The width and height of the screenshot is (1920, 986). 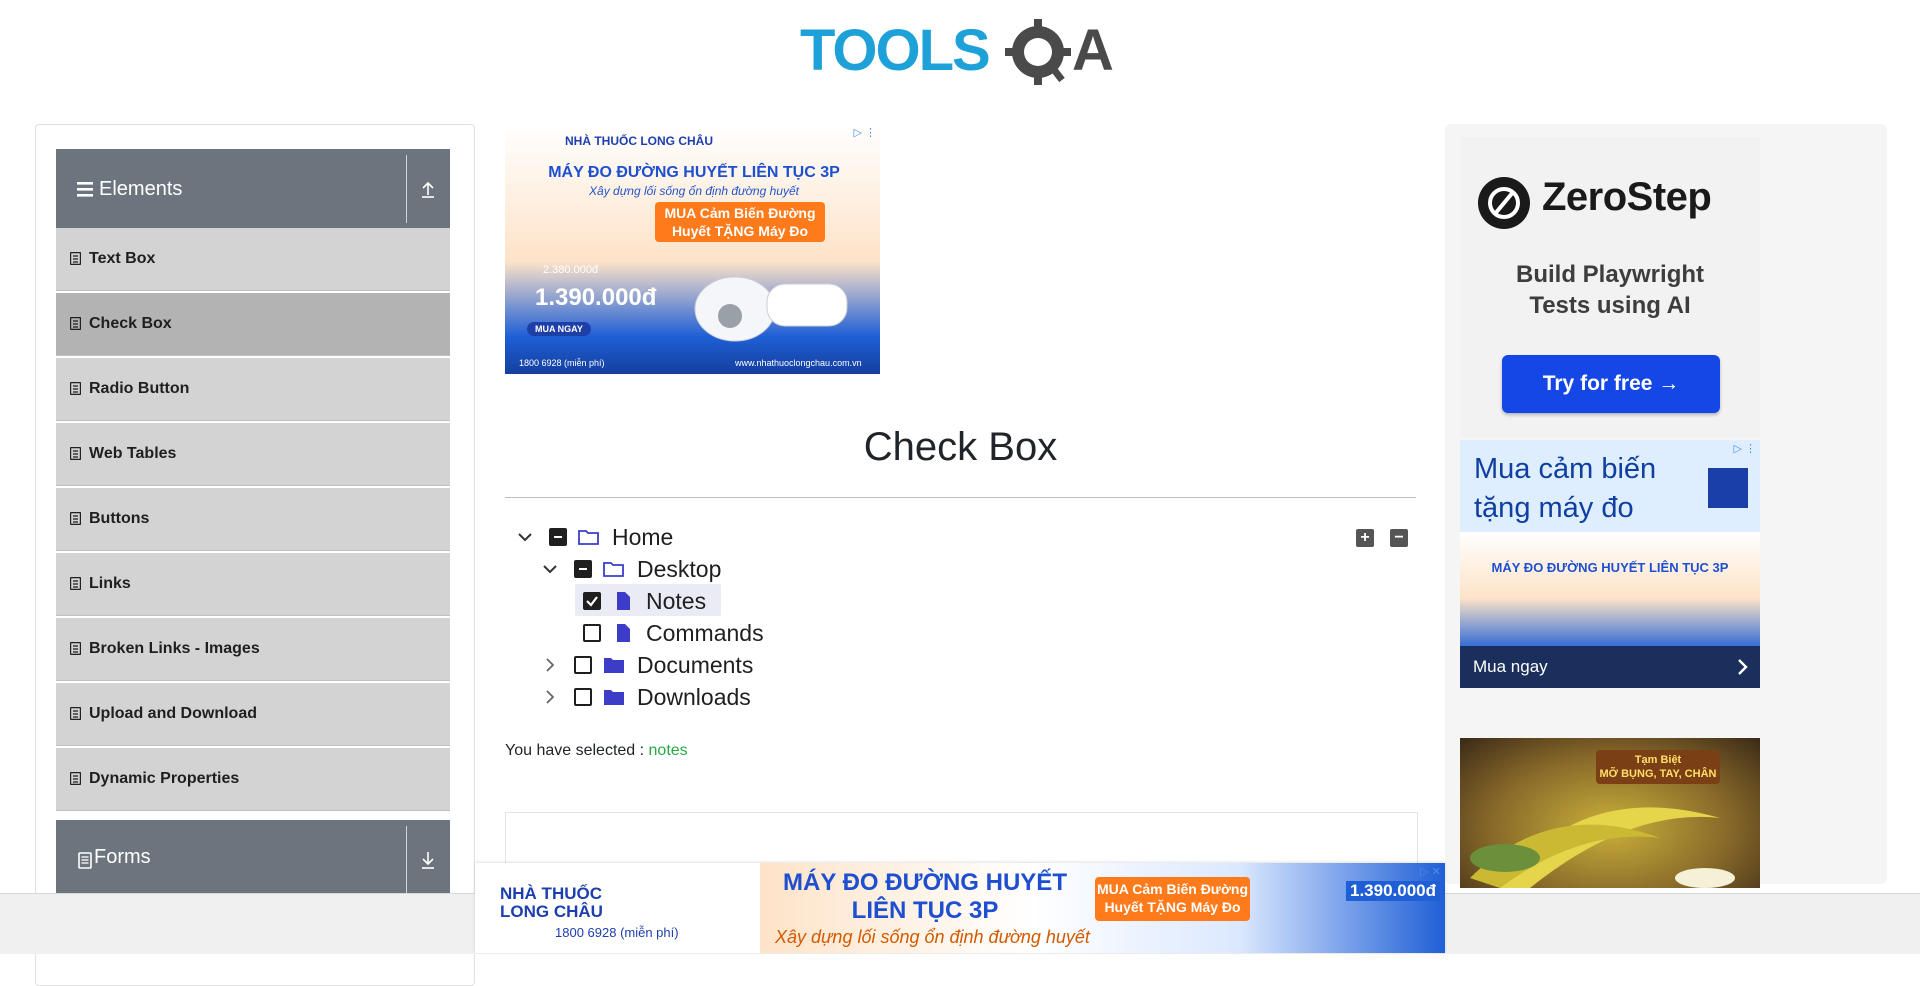 I want to click on sidebar-item-web-tables: Web Tables, so click(x=253, y=454).